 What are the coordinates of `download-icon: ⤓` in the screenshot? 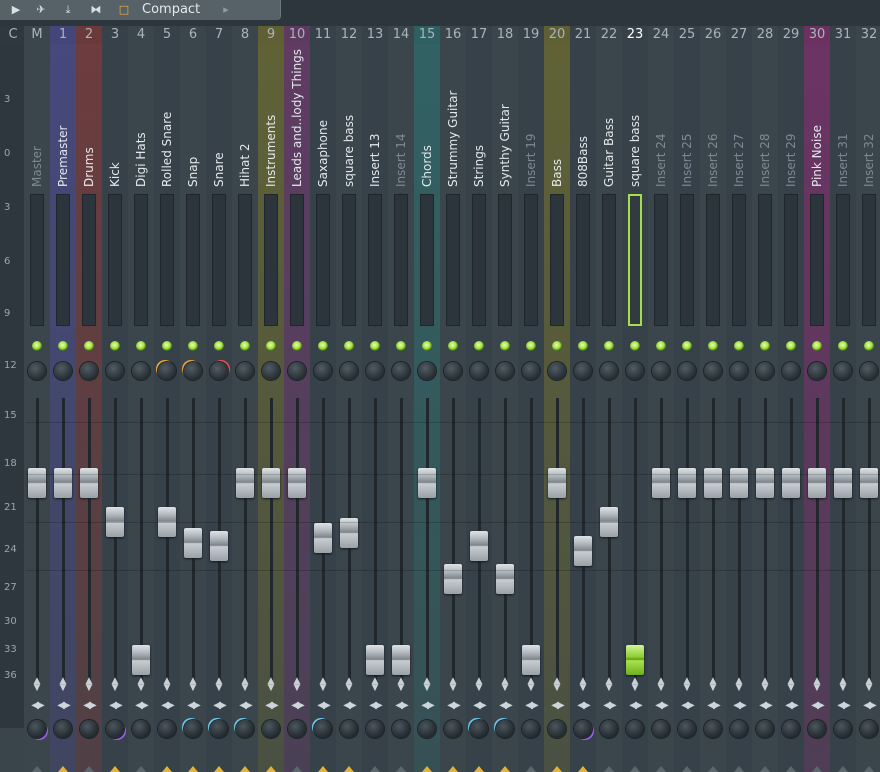 It's located at (68, 10).